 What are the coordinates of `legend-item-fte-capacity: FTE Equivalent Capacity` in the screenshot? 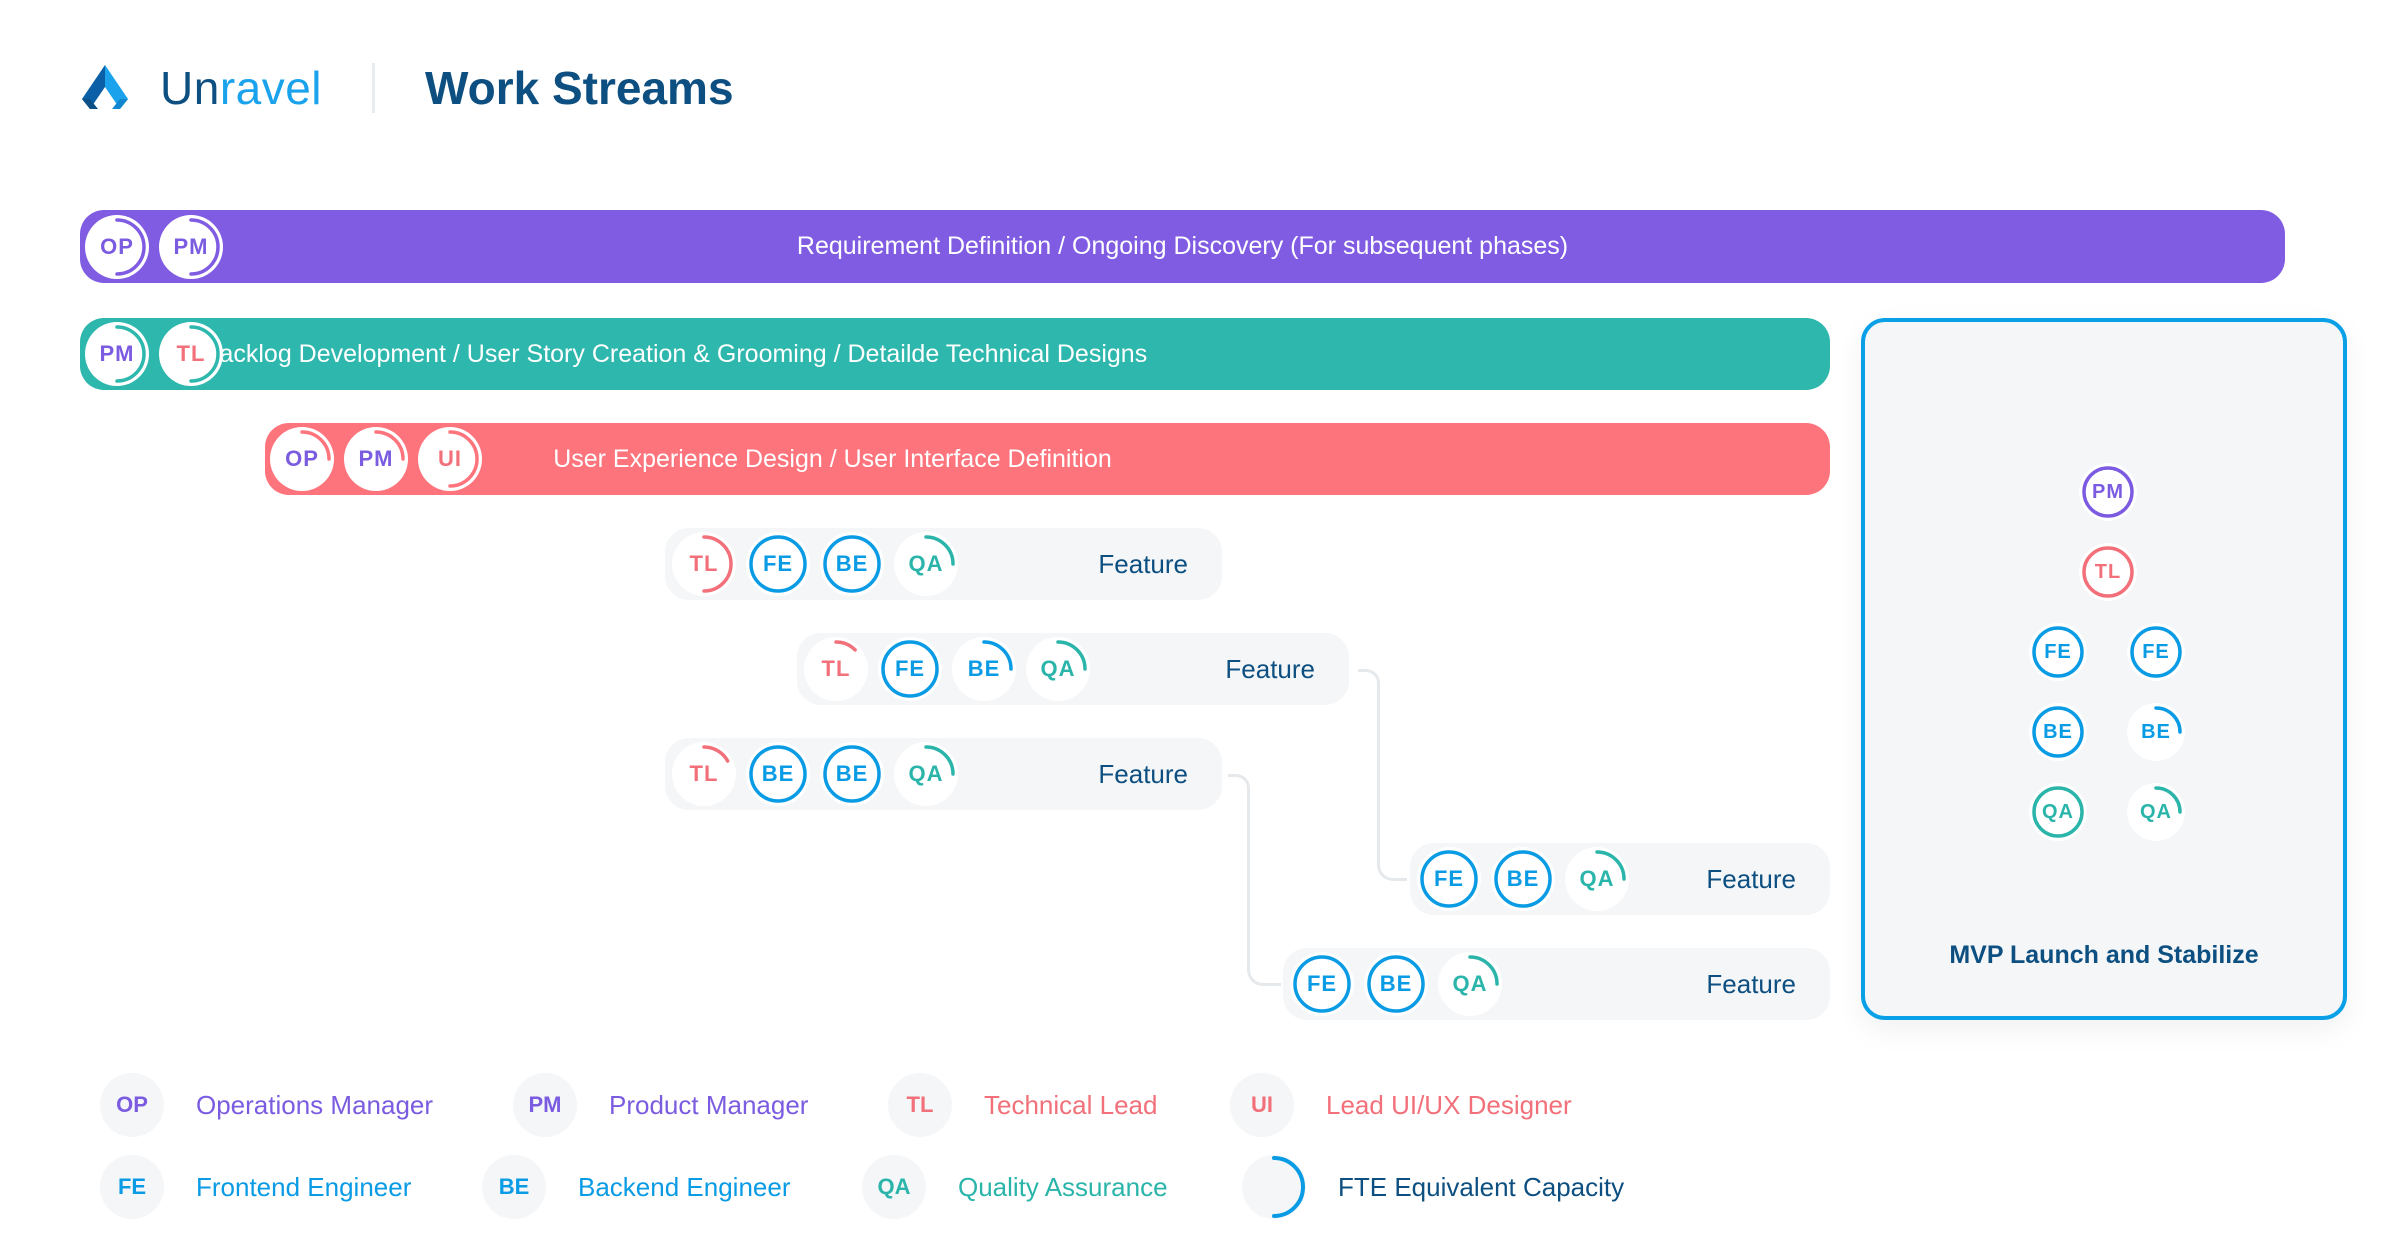 It's located at (1433, 1187).